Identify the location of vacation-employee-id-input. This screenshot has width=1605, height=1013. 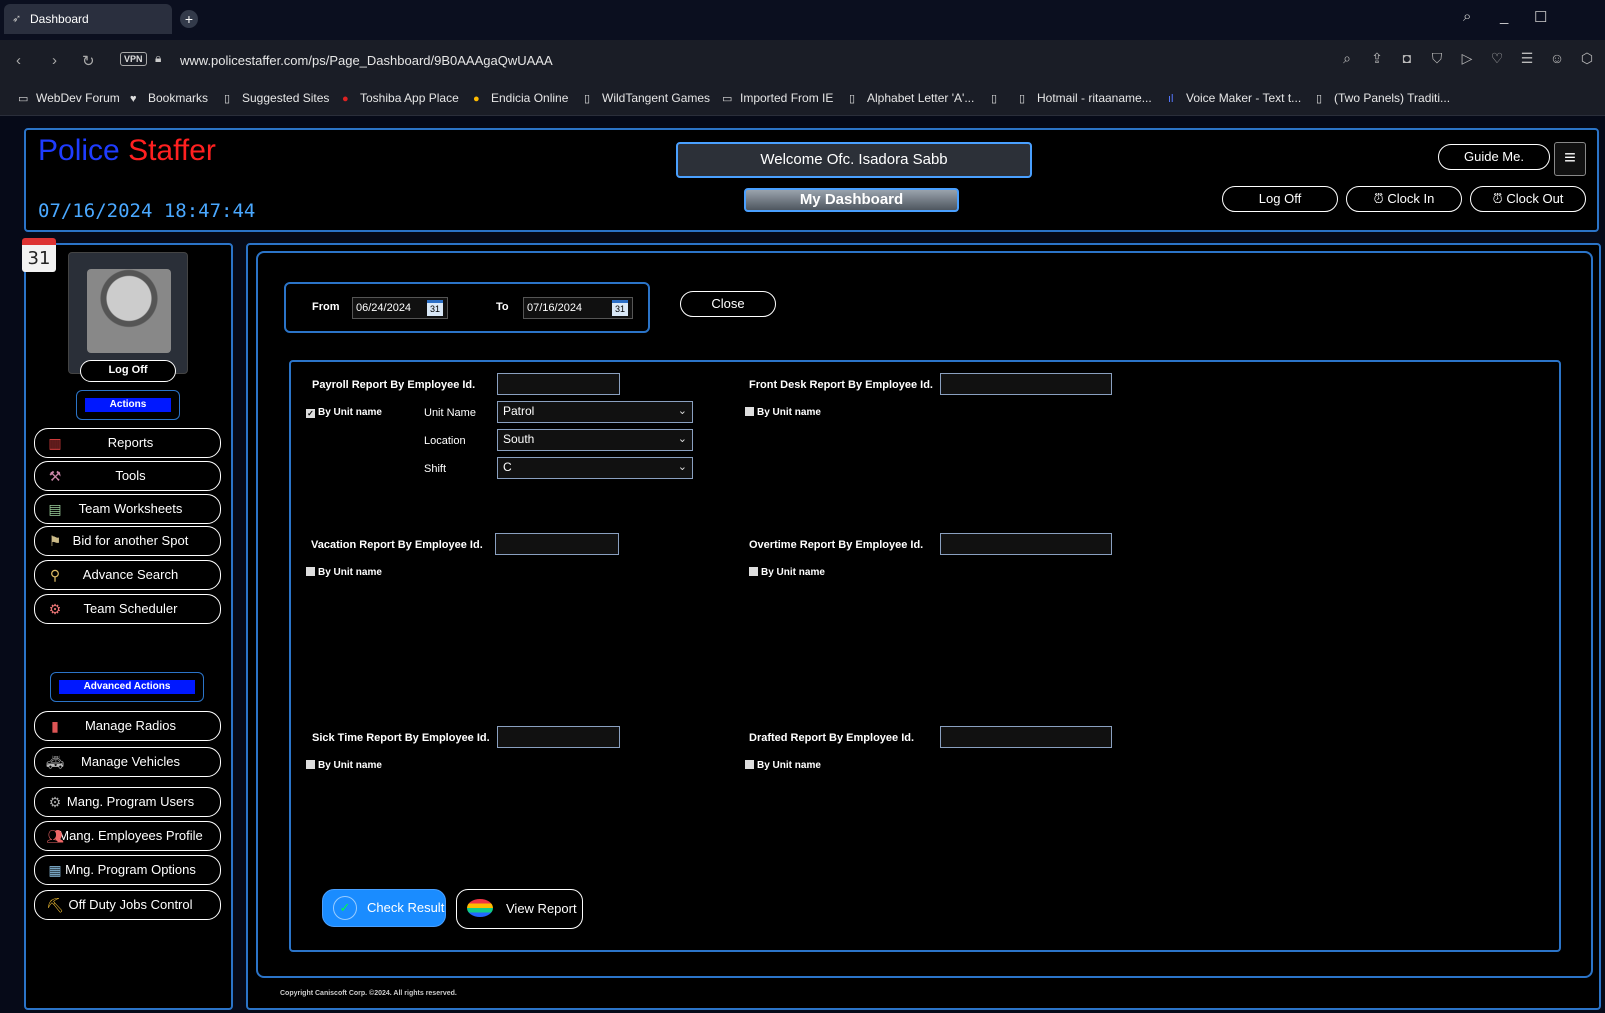
(557, 544).